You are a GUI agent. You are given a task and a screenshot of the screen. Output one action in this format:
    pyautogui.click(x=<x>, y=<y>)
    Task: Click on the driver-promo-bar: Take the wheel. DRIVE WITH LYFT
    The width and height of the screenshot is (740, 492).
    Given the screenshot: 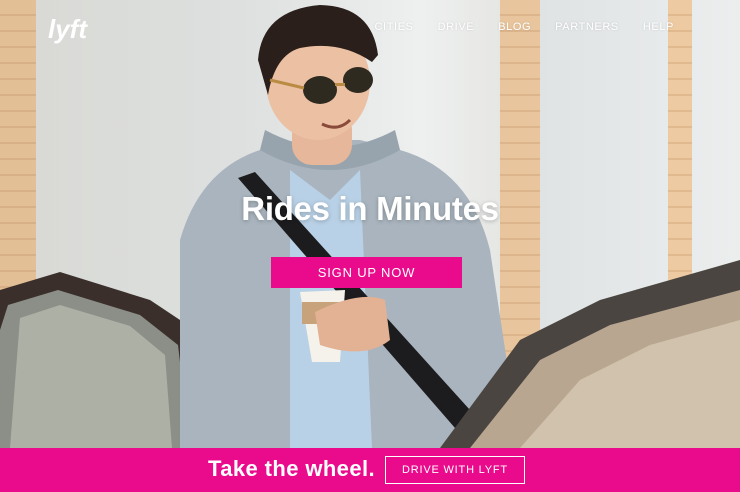 What is the action you would take?
    pyautogui.click(x=370, y=470)
    